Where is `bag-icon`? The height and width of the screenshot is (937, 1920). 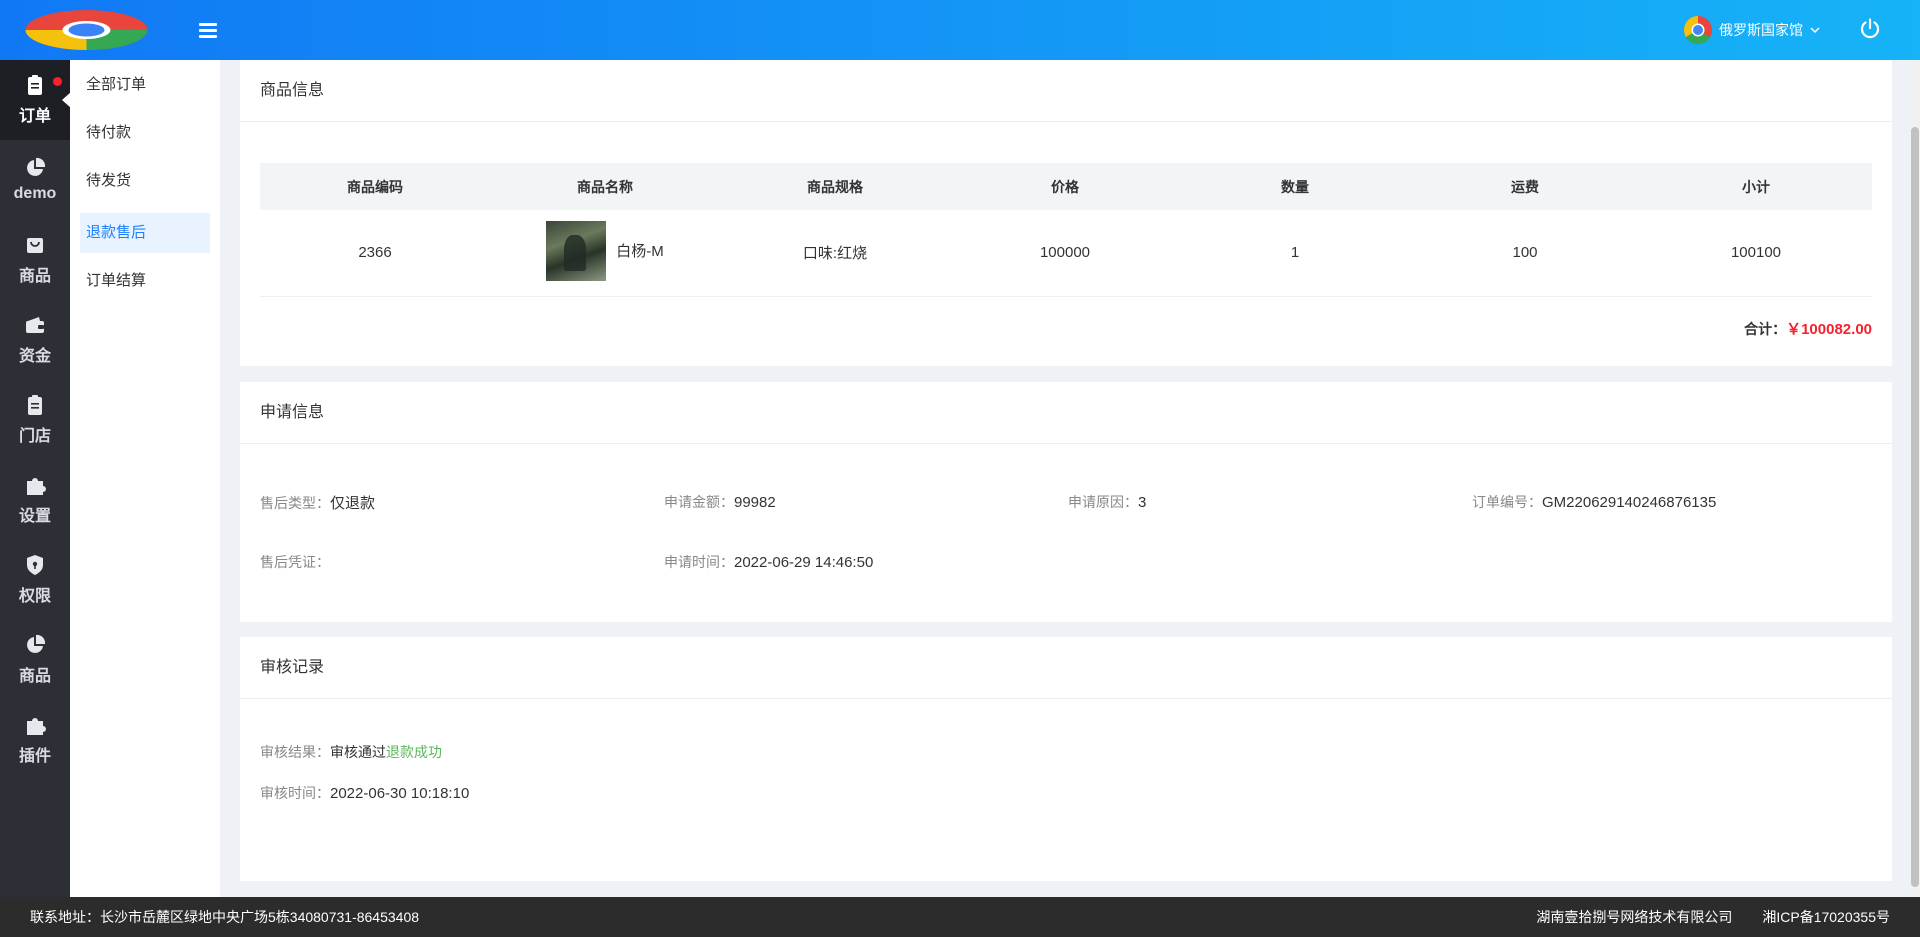 bag-icon is located at coordinates (35, 245).